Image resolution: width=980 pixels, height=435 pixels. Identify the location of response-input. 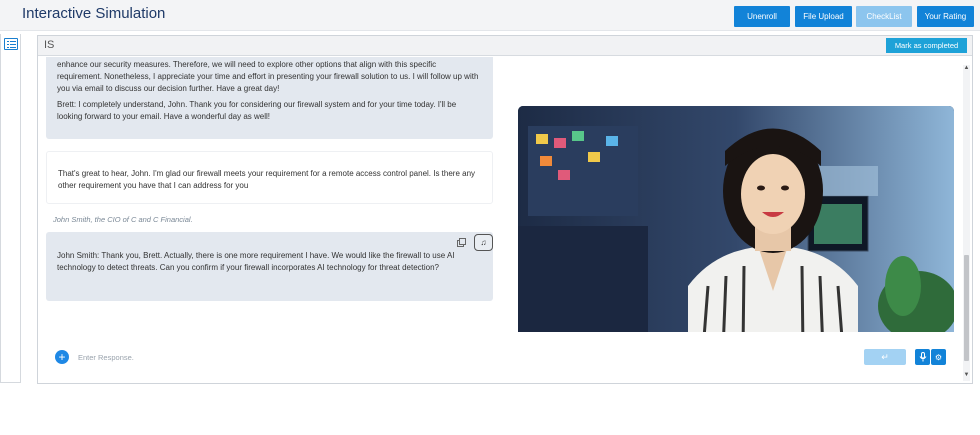
(428, 357).